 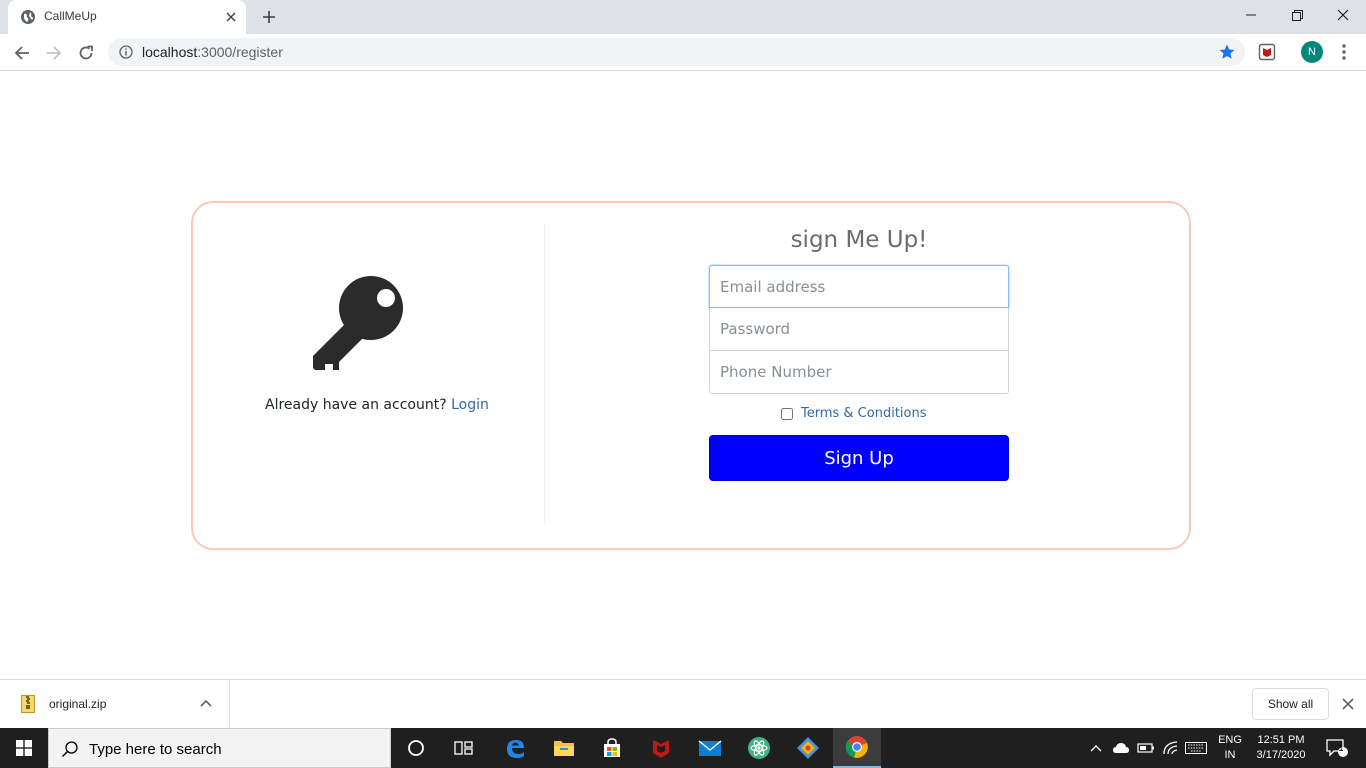 I want to click on keyboard-icon, so click(x=1196, y=748).